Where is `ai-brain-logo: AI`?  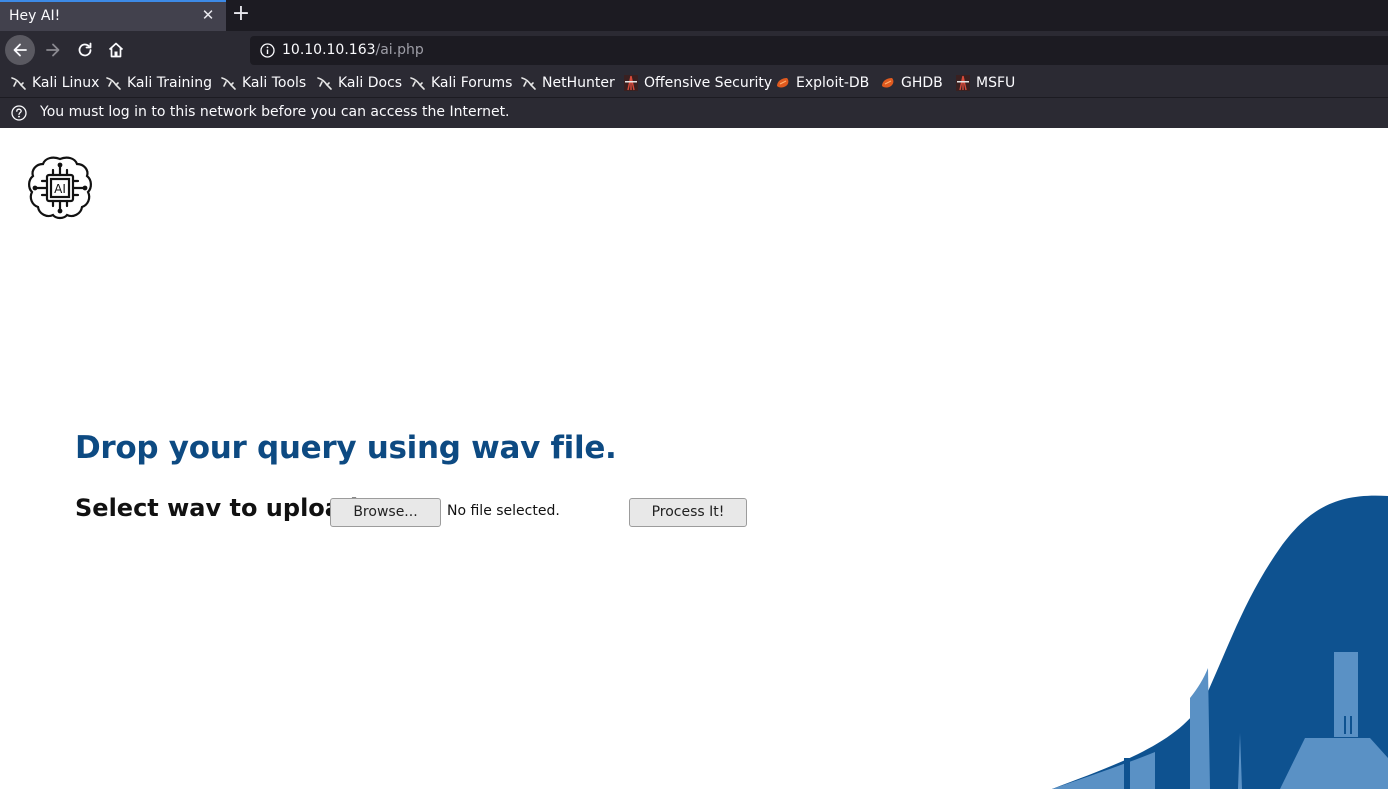 ai-brain-logo: AI is located at coordinates (60, 188).